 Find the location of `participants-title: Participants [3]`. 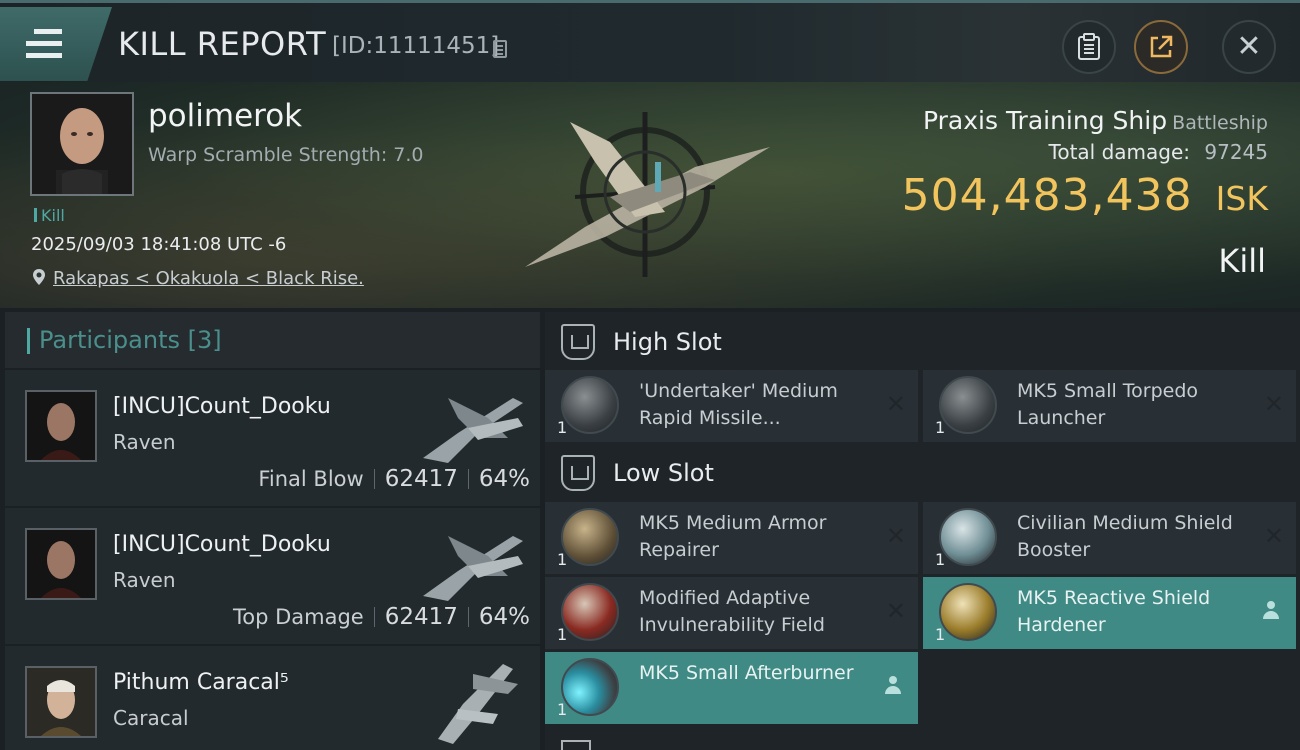

participants-title: Participants [3] is located at coordinates (124, 340).